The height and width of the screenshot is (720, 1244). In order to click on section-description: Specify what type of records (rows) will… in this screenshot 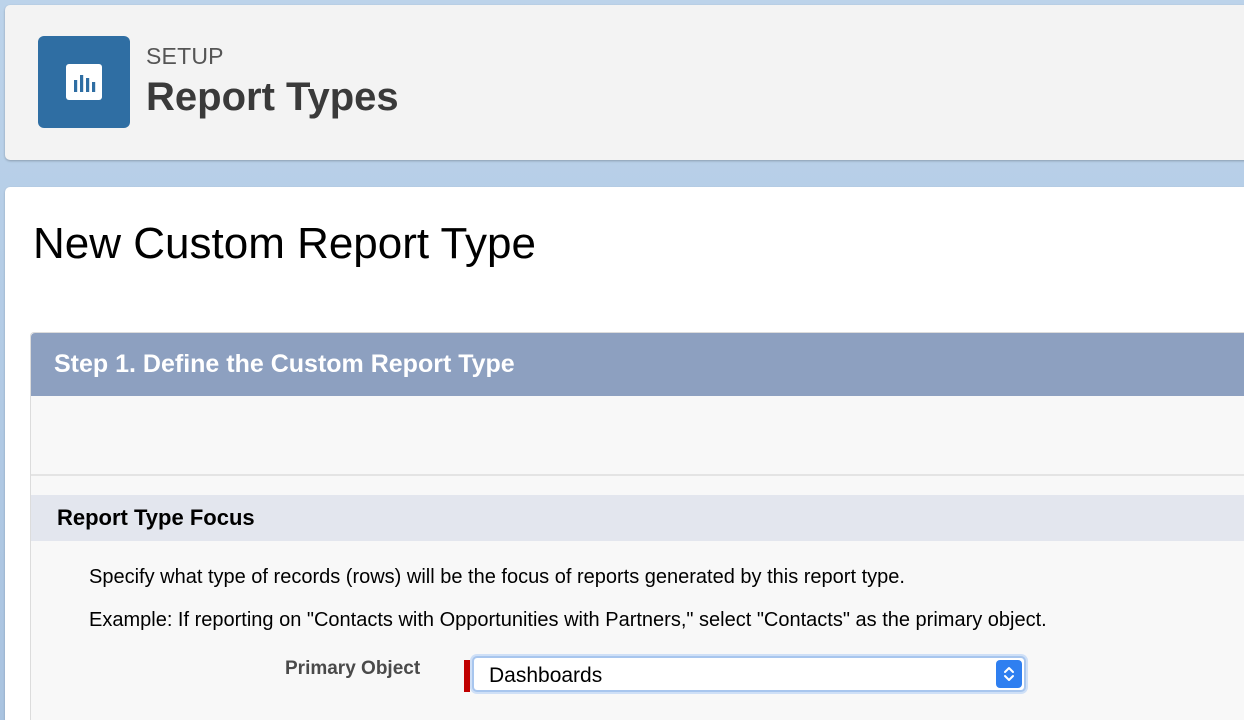, I will do `click(497, 577)`.